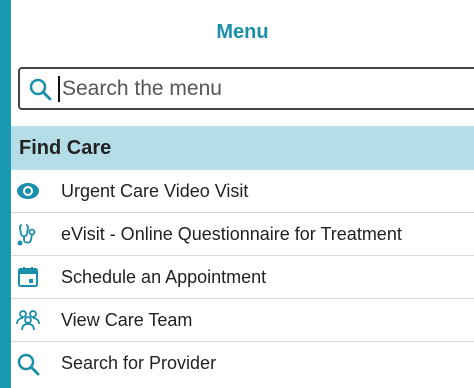 The width and height of the screenshot is (474, 388). Describe the element at coordinates (139, 363) in the screenshot. I see `menu-item-label: Search for Provider` at that location.